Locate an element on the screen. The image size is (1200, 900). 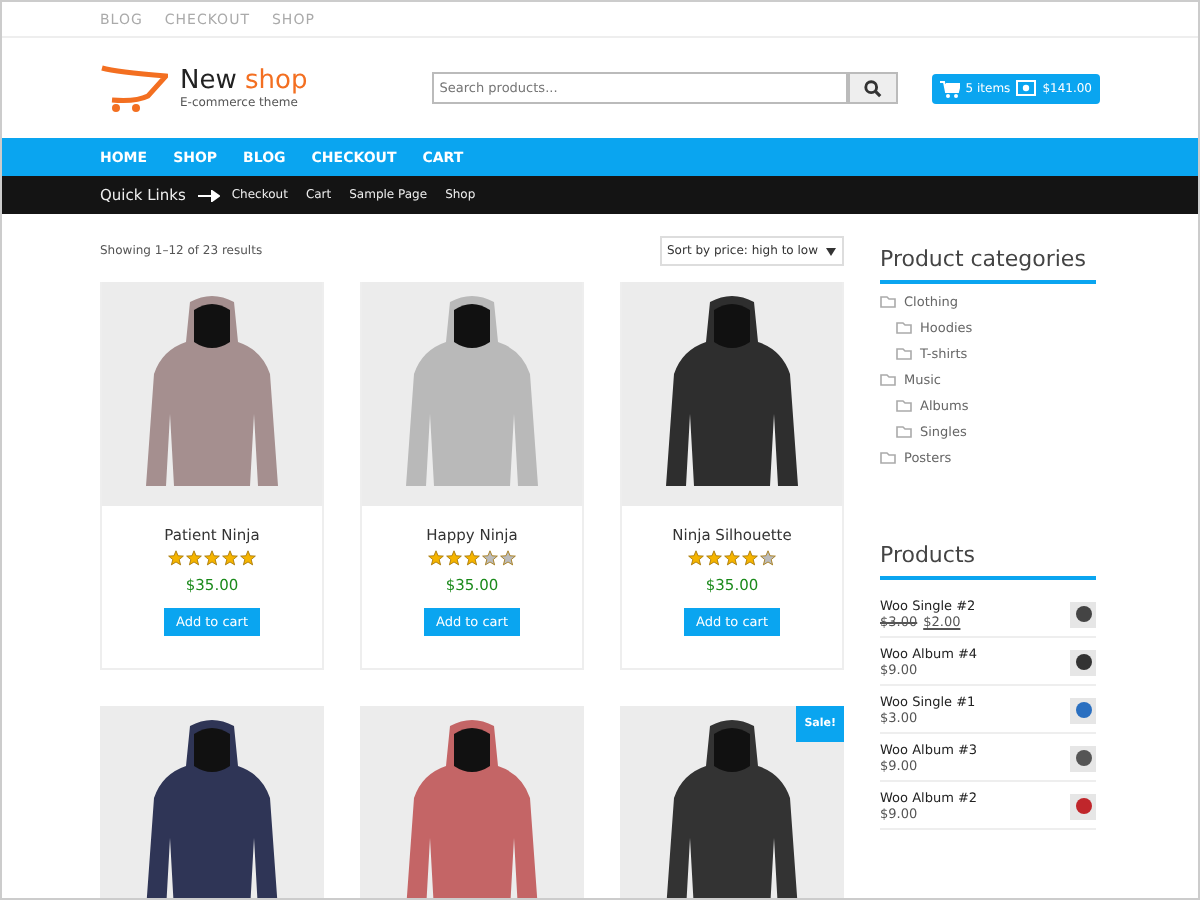
widget-title: Products is located at coordinates (988, 555).